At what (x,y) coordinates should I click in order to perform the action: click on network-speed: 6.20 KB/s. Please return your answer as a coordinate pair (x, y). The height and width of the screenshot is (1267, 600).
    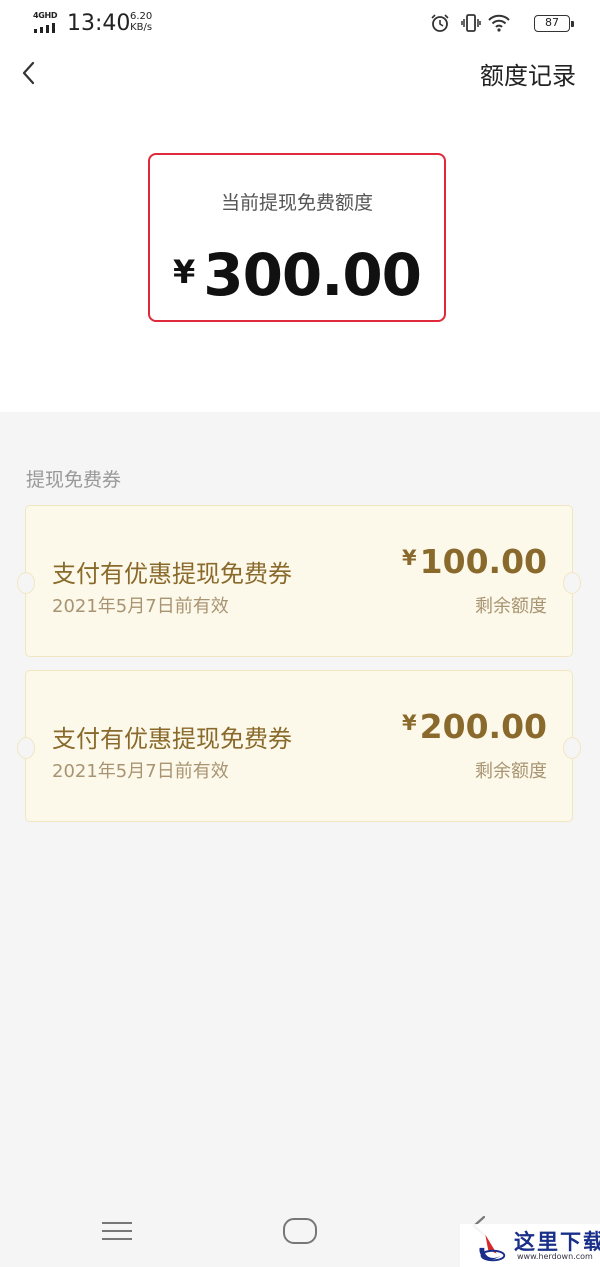
    Looking at the image, I should click on (141, 22).